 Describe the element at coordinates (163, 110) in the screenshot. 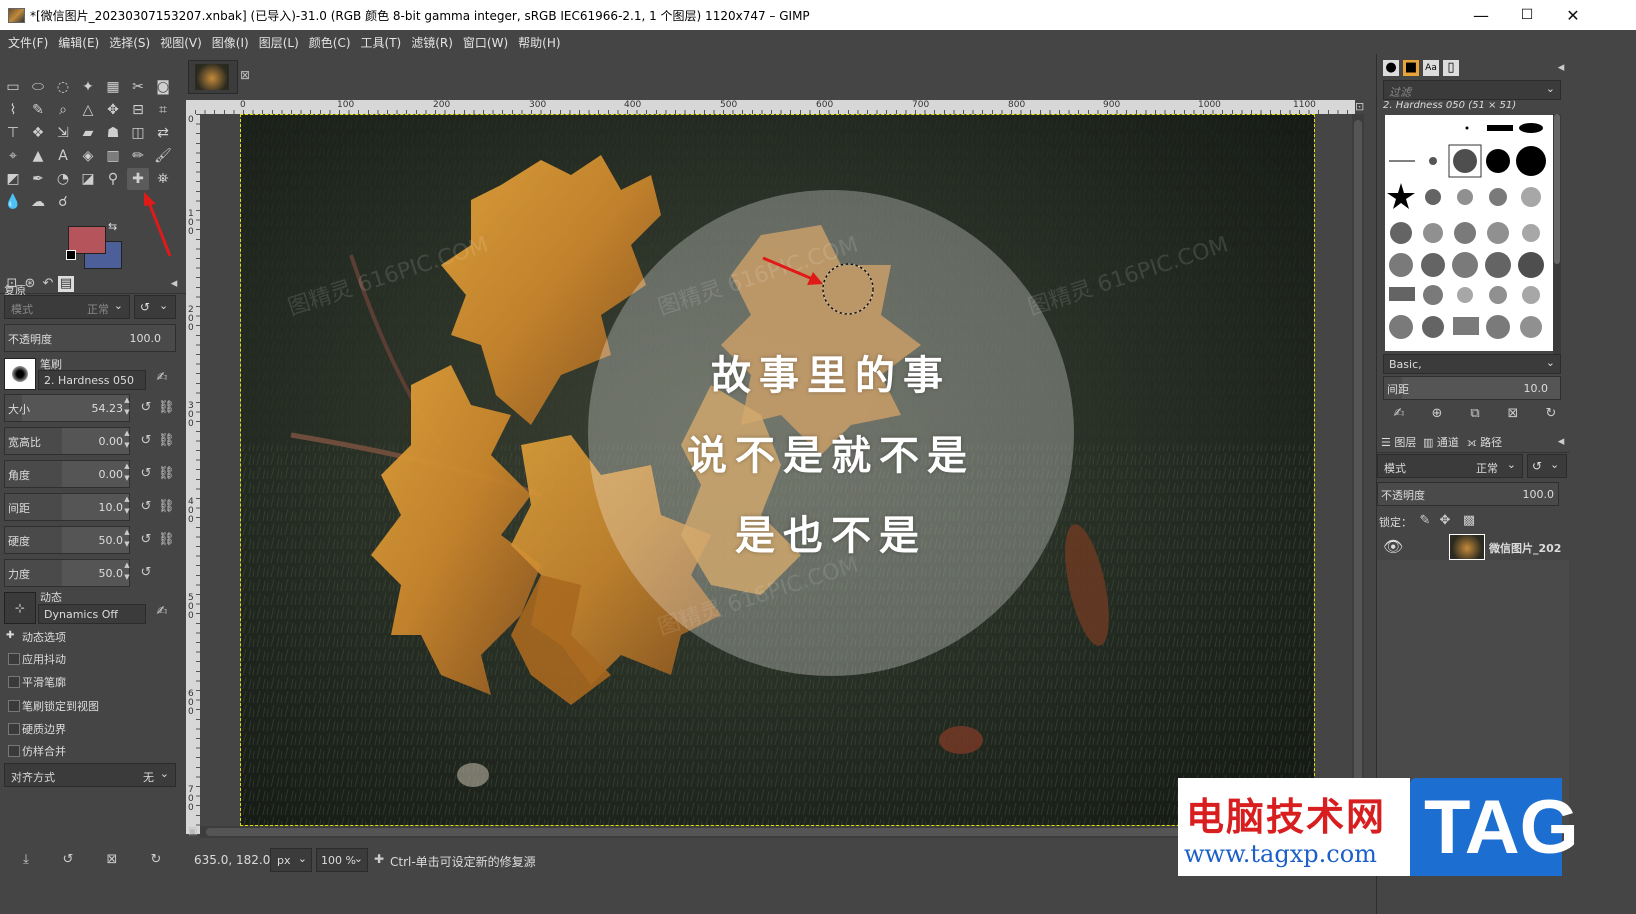

I see `crop-tool-icon: ⌗` at that location.